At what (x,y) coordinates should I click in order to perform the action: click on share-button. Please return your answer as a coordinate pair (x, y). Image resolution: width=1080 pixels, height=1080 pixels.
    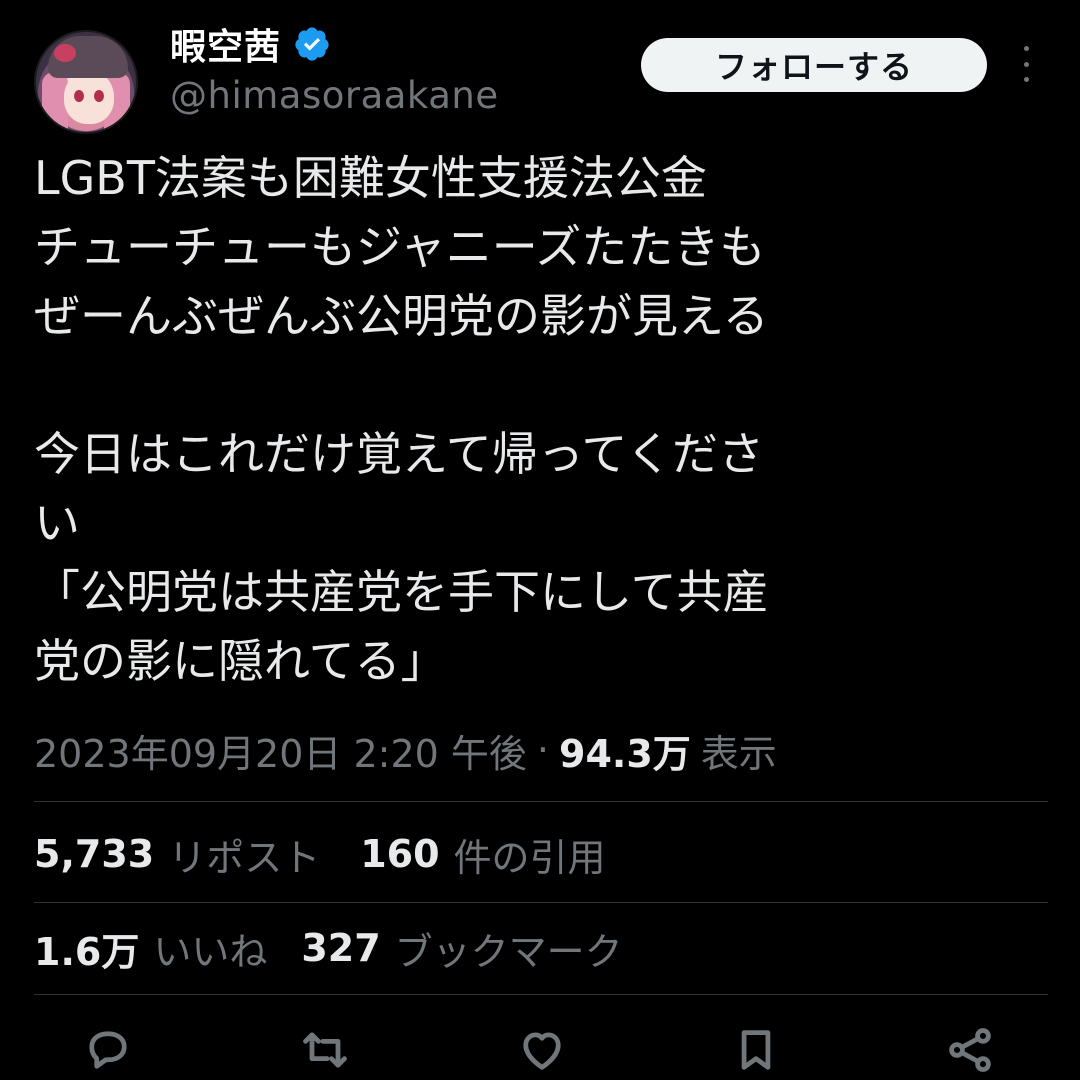
    Looking at the image, I should click on (970, 1050).